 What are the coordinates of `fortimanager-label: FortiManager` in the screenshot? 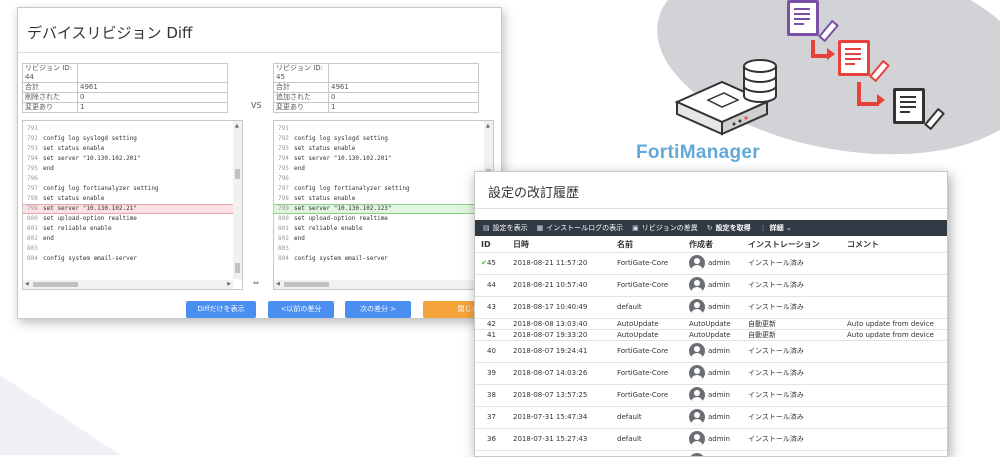 It's located at (698, 152).